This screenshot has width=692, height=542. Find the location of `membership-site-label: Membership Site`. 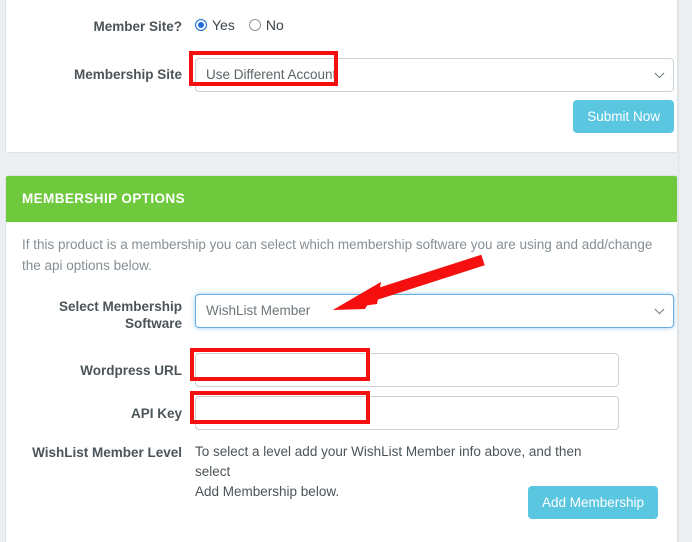

membership-site-label: Membership Site is located at coordinates (127, 74).